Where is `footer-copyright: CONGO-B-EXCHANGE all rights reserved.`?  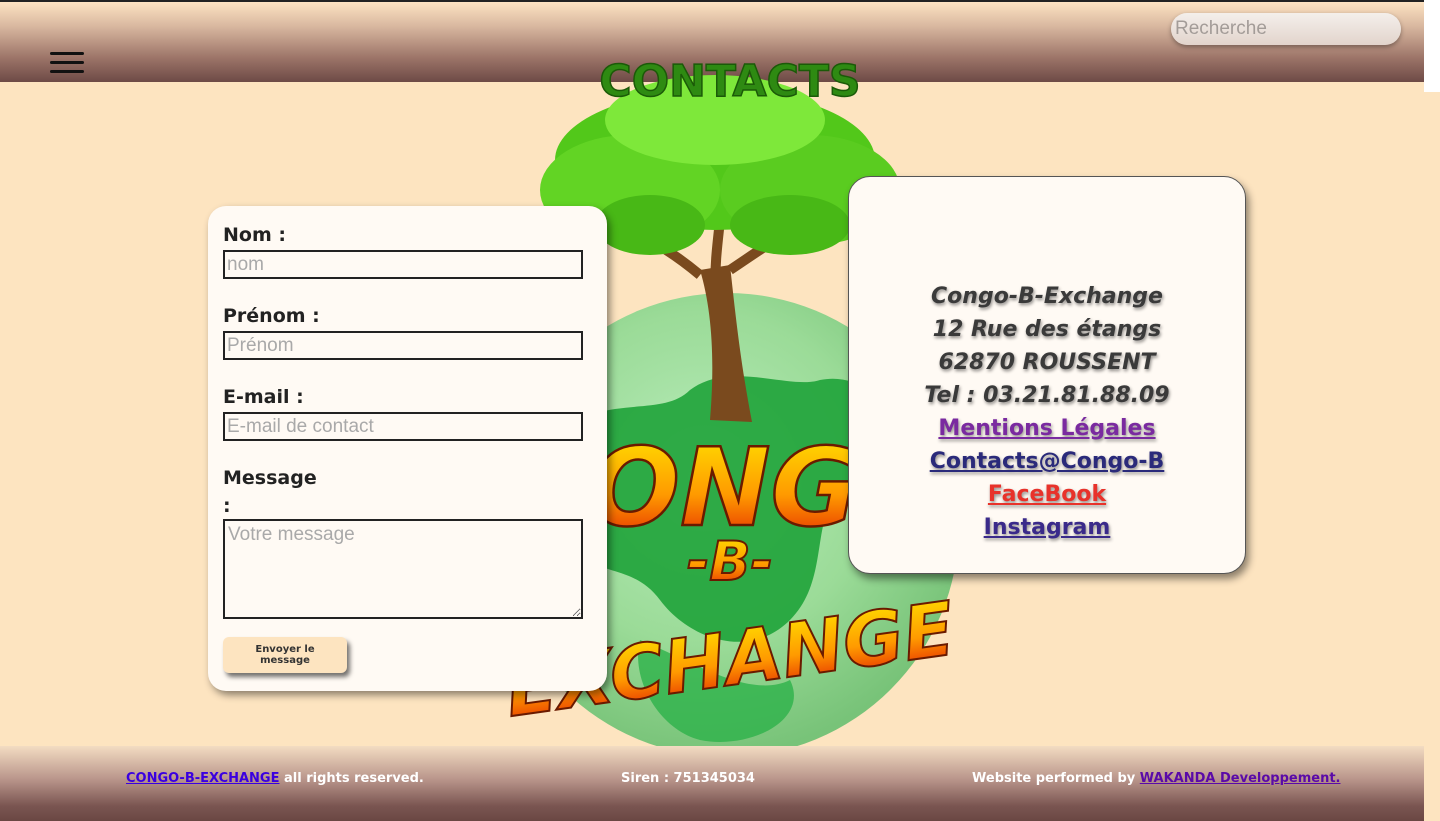
footer-copyright: CONGO-B-EXCHANGE all rights reserved. is located at coordinates (275, 778).